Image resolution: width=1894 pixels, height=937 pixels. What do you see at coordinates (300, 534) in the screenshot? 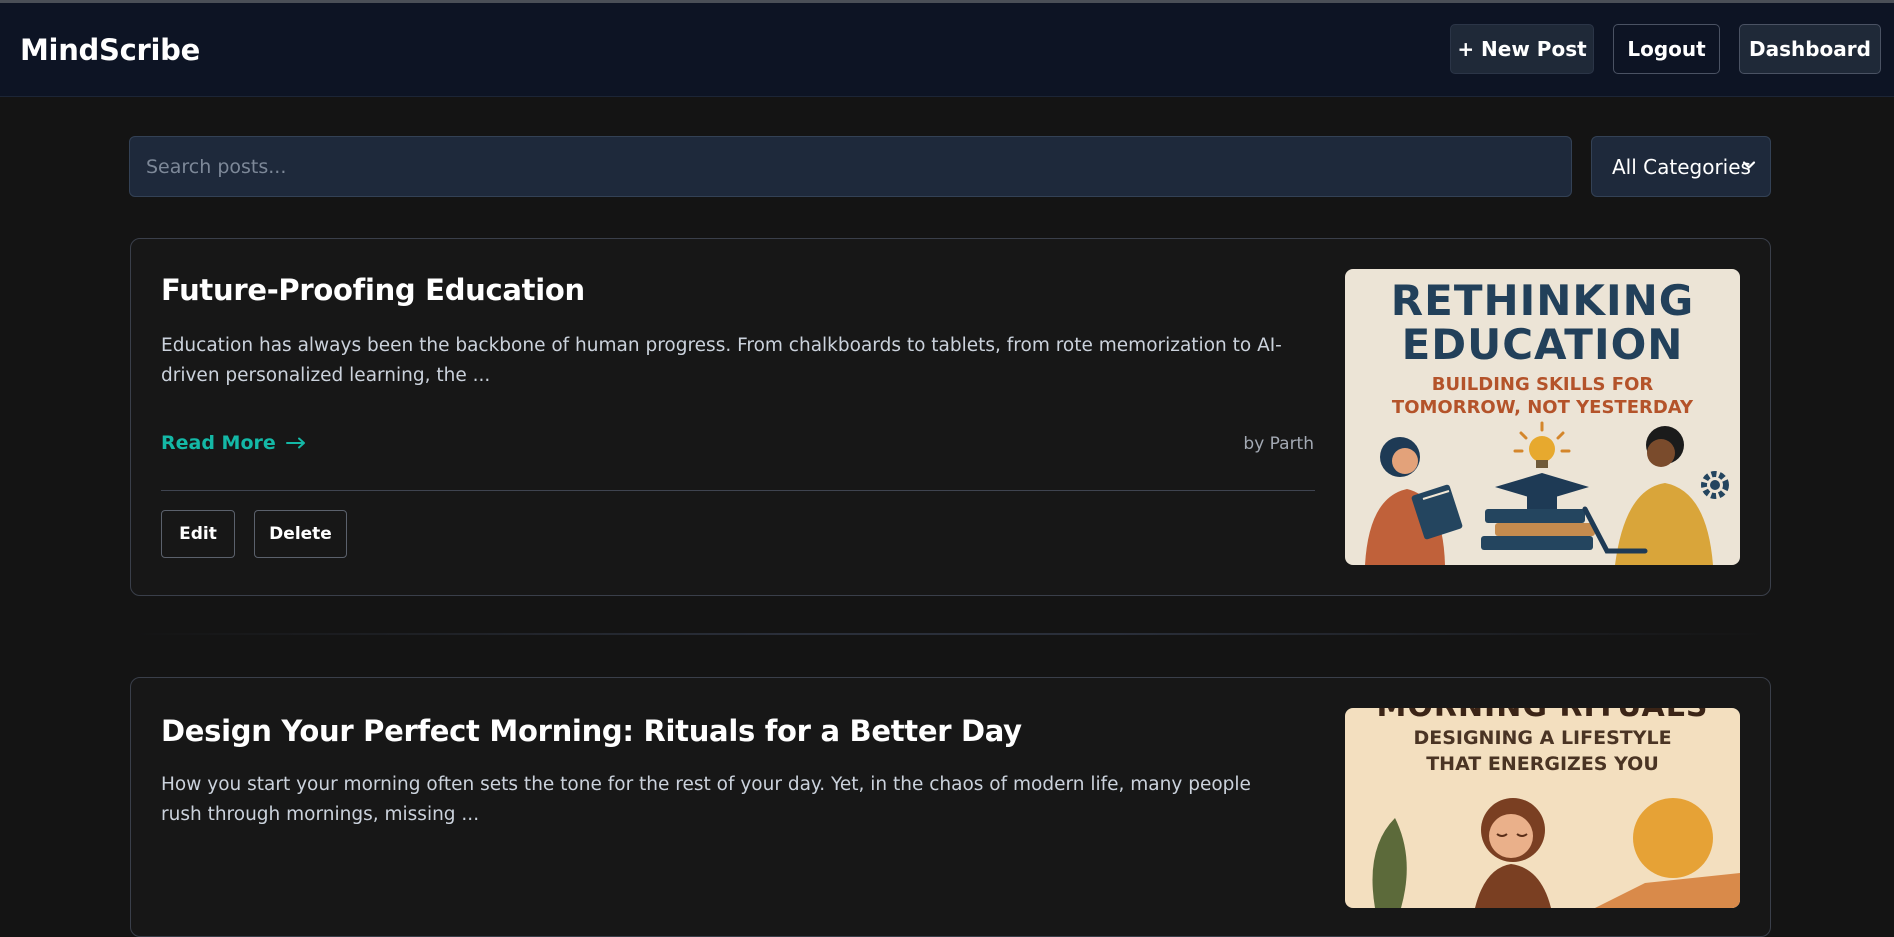
I see `delete-button: Delete` at bounding box center [300, 534].